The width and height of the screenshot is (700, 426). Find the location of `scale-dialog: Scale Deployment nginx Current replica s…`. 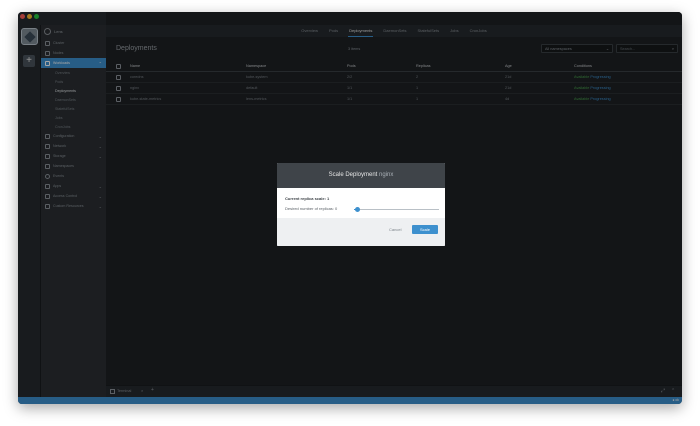

scale-dialog: Scale Deployment nginx Current replica s… is located at coordinates (361, 204).